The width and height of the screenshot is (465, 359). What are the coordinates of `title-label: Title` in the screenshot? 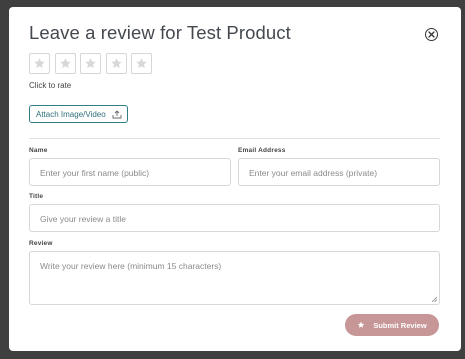 It's located at (36, 196).